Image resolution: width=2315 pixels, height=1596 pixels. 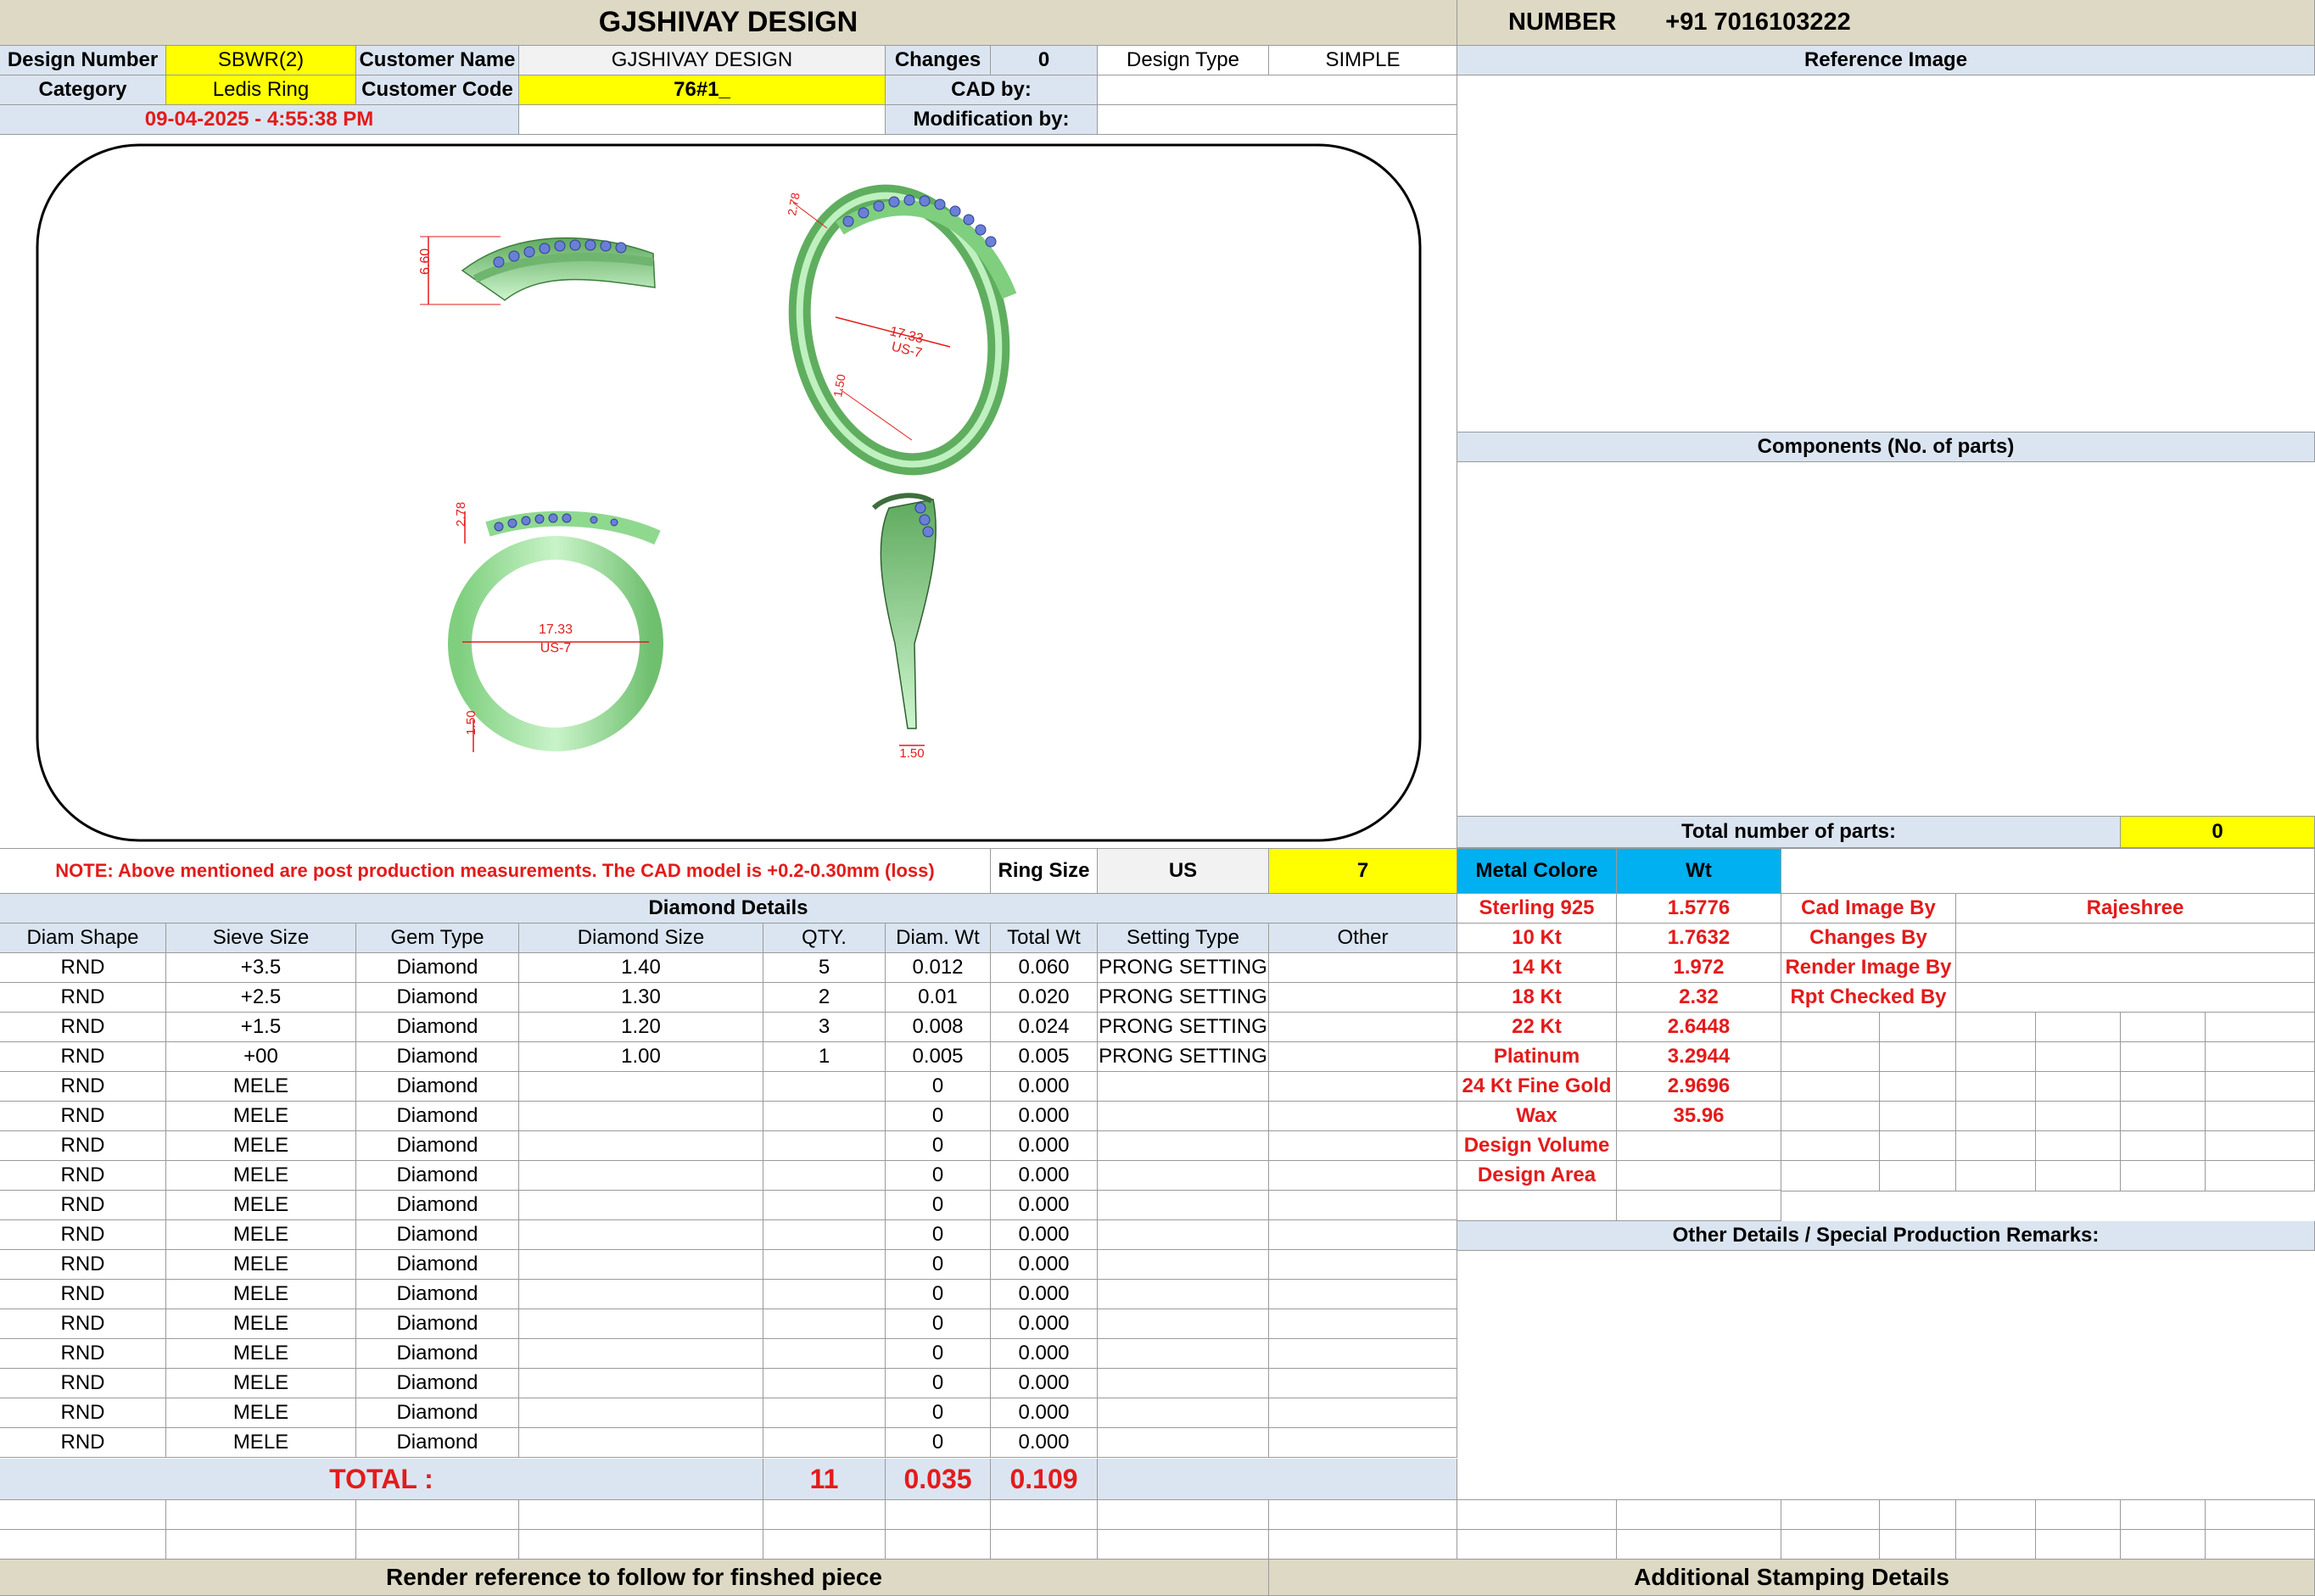 What do you see at coordinates (2135, 909) in the screenshot?
I see `credit-value: Rajeshree` at bounding box center [2135, 909].